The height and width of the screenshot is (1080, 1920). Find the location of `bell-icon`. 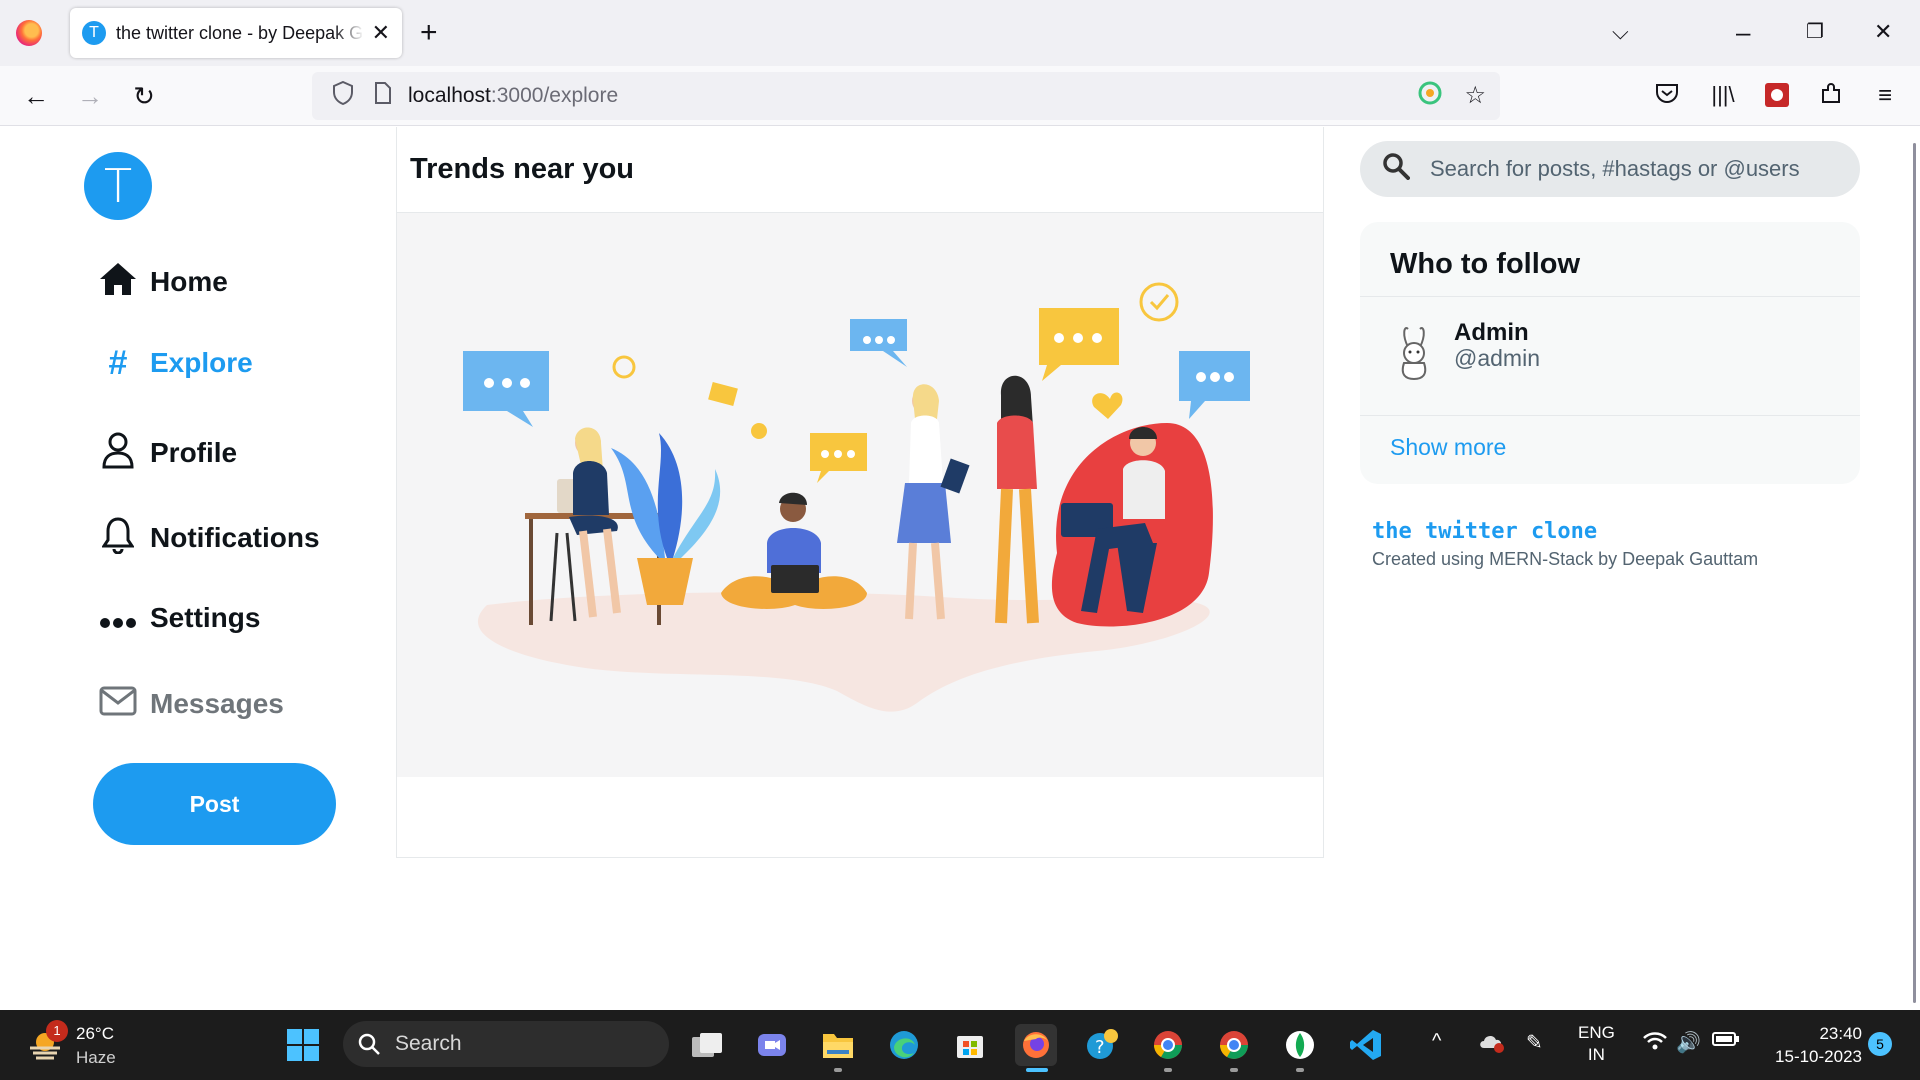

bell-icon is located at coordinates (118, 538).